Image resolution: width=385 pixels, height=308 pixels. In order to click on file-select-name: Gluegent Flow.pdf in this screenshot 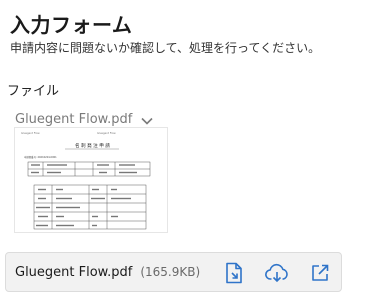, I will do `click(74, 119)`.